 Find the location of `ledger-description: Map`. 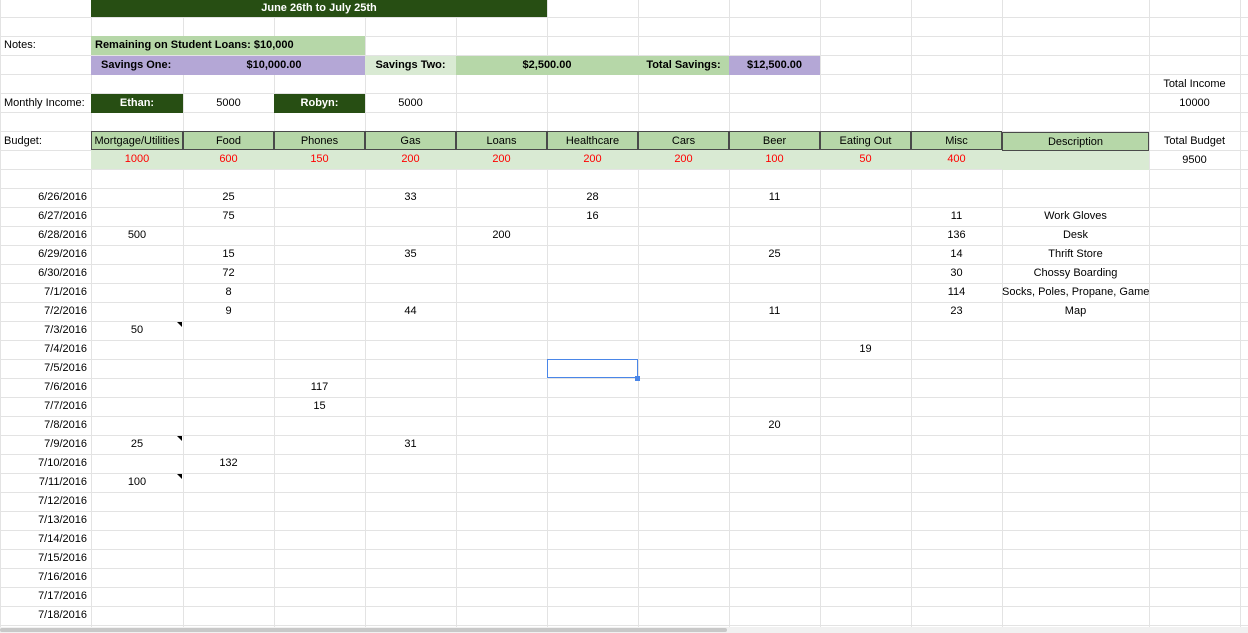

ledger-description: Map is located at coordinates (1075, 311).